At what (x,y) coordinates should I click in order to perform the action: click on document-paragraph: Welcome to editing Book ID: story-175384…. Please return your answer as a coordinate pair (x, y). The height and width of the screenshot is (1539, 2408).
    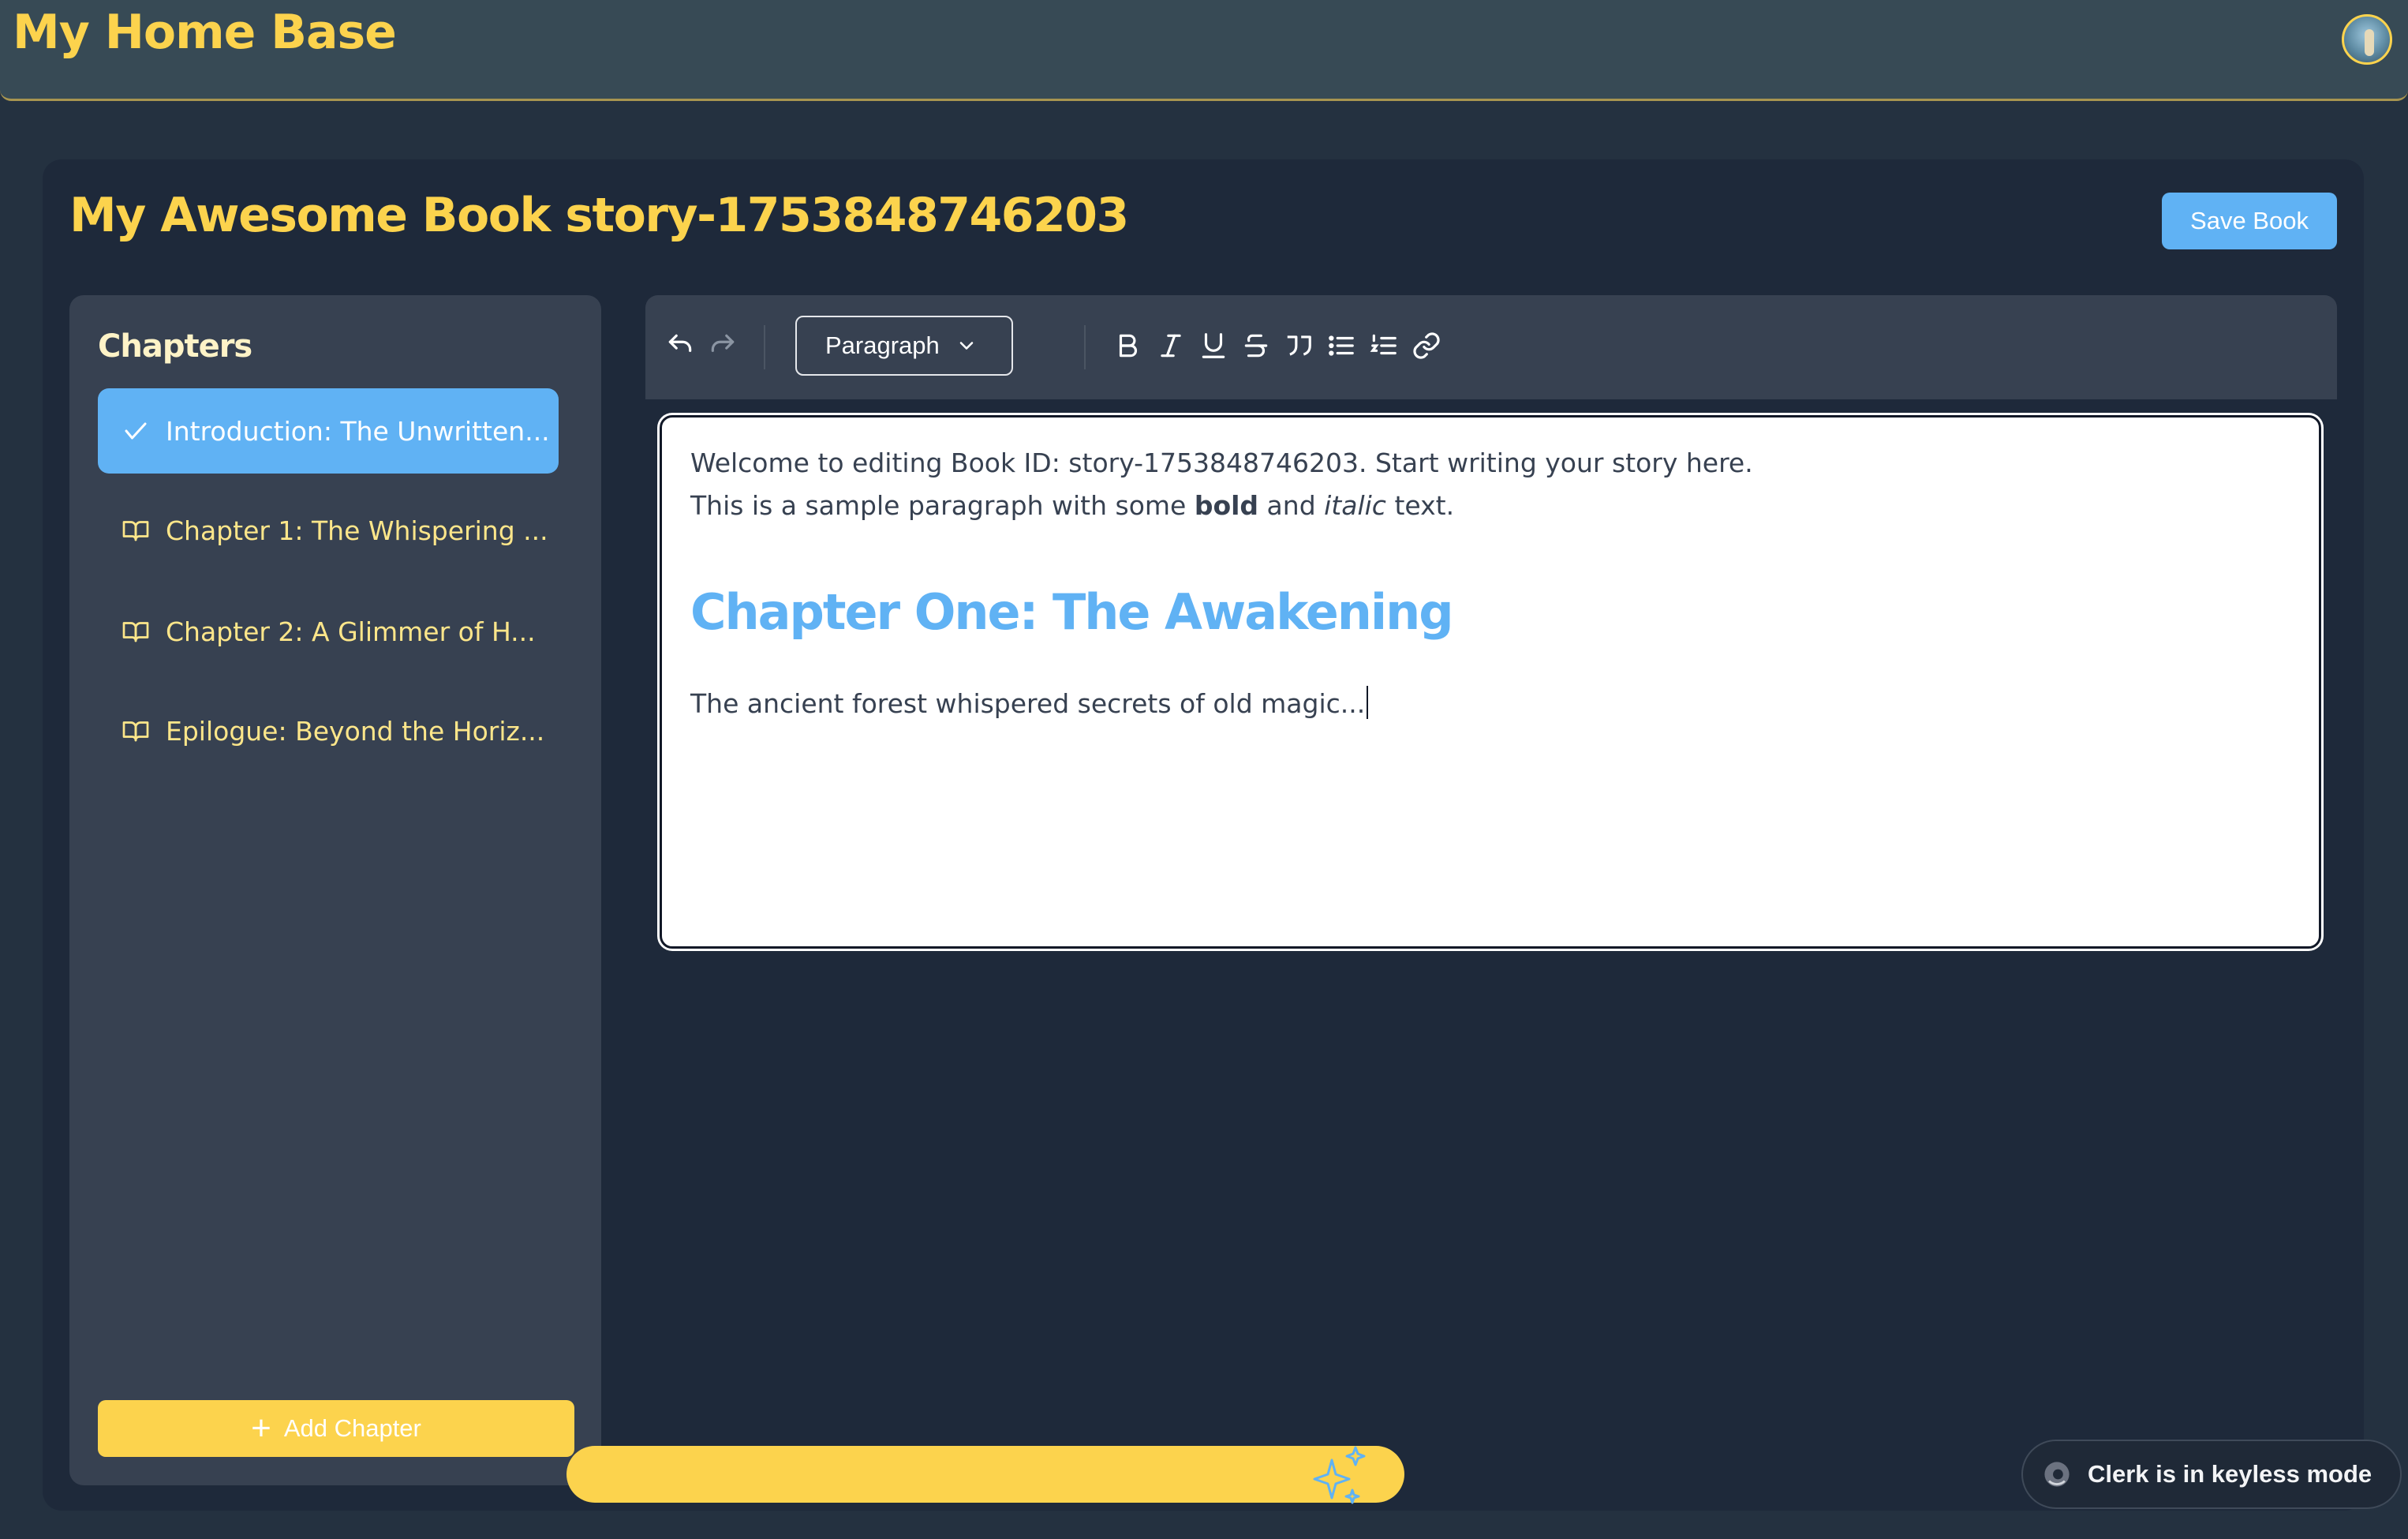
    Looking at the image, I should click on (1221, 462).